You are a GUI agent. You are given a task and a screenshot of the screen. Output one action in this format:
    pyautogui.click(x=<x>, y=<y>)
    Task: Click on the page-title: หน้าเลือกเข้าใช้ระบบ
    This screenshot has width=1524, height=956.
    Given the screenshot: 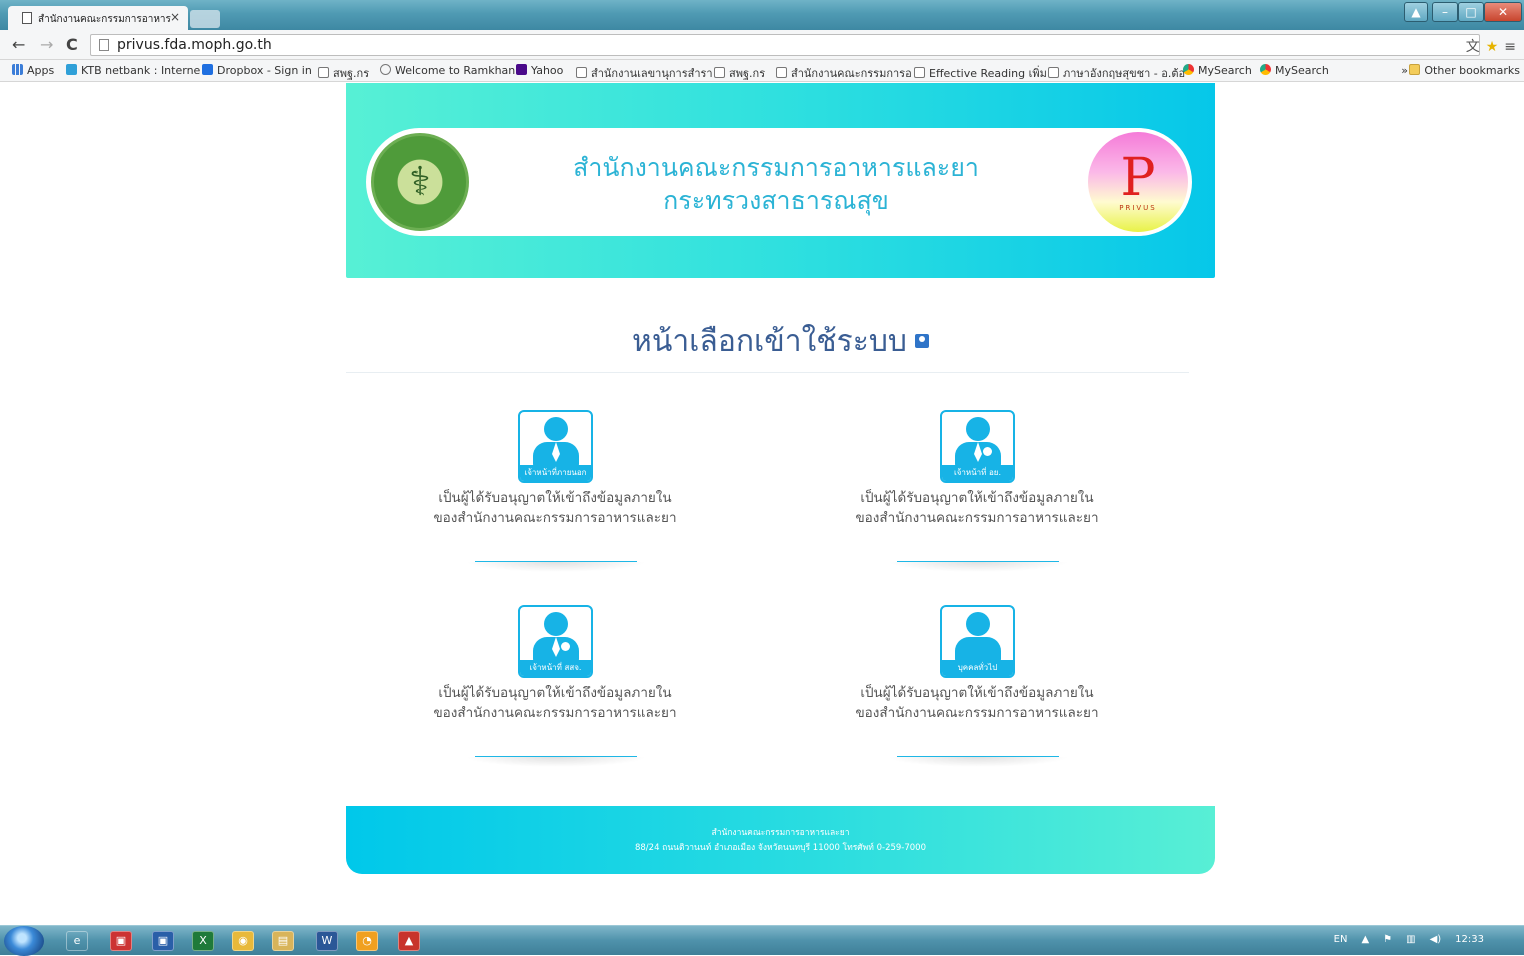 What is the action you would take?
    pyautogui.click(x=780, y=341)
    